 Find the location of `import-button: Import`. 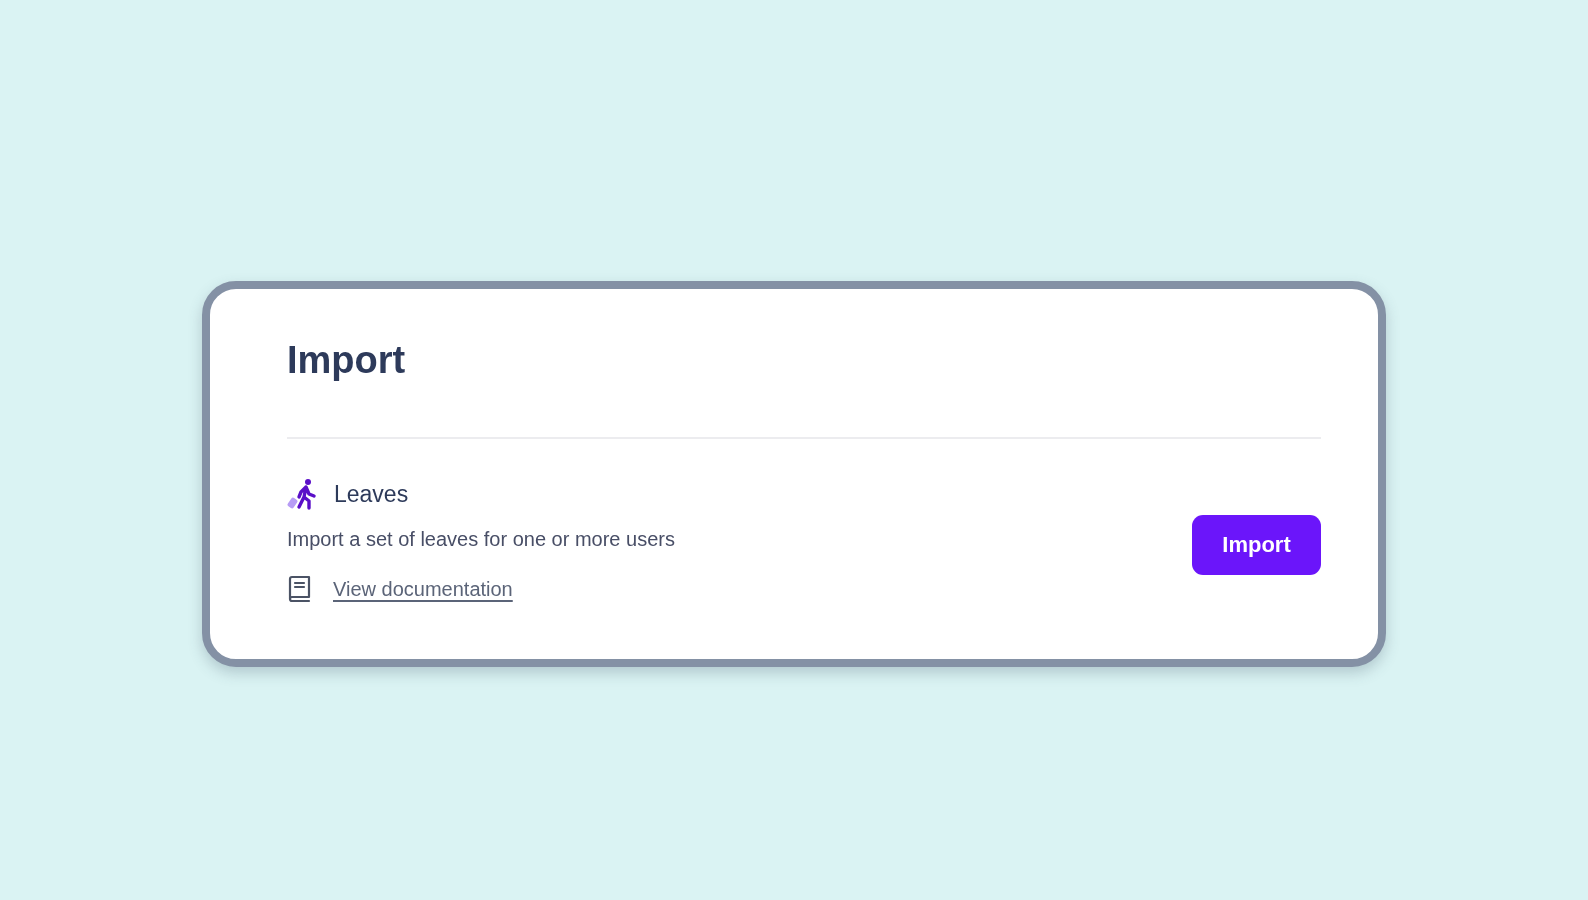

import-button: Import is located at coordinates (1256, 544).